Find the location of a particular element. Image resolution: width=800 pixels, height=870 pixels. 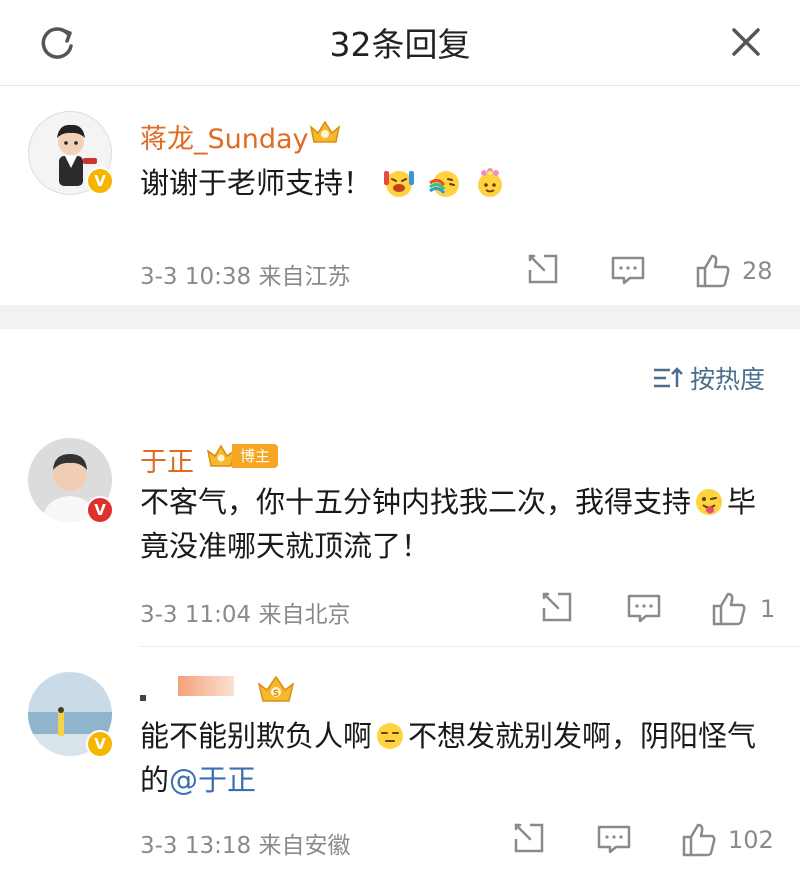

comment-text: 谢谢于老师支持！ is located at coordinates (455, 183).